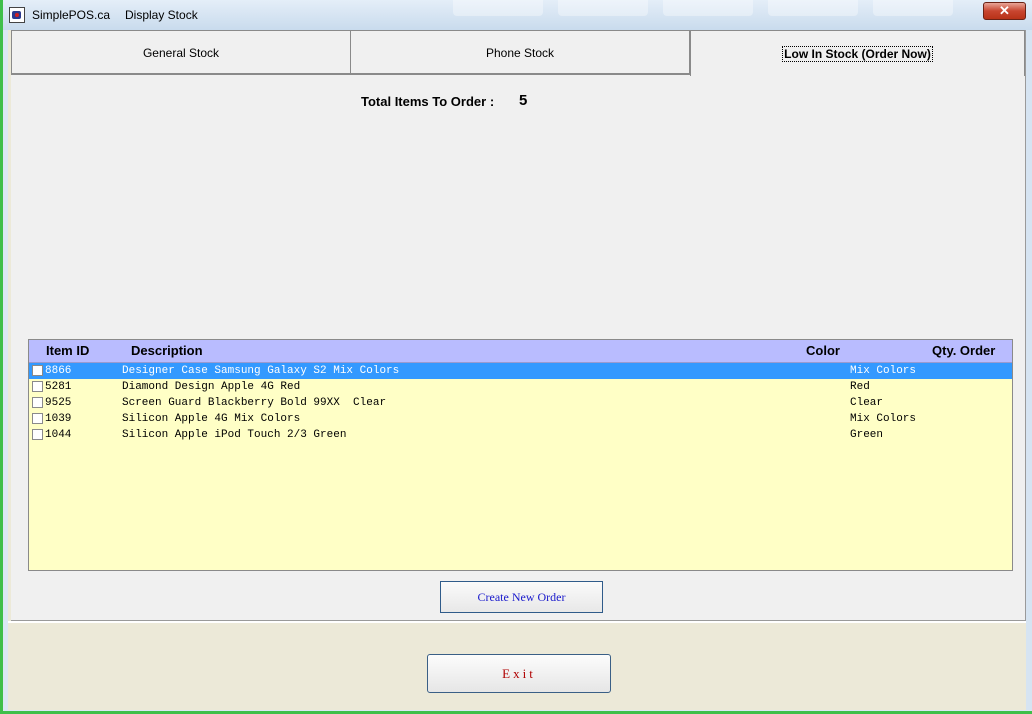  I want to click on header-description: Description, so click(167, 350).